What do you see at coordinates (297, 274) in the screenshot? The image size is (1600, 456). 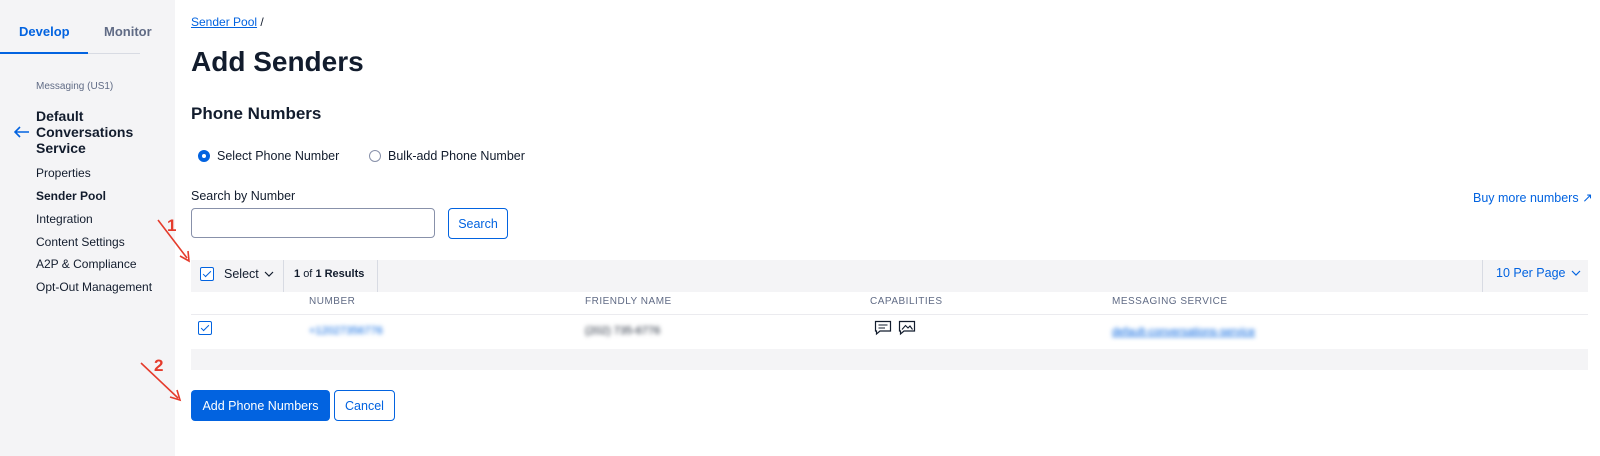 I see `results-current: 1` at bounding box center [297, 274].